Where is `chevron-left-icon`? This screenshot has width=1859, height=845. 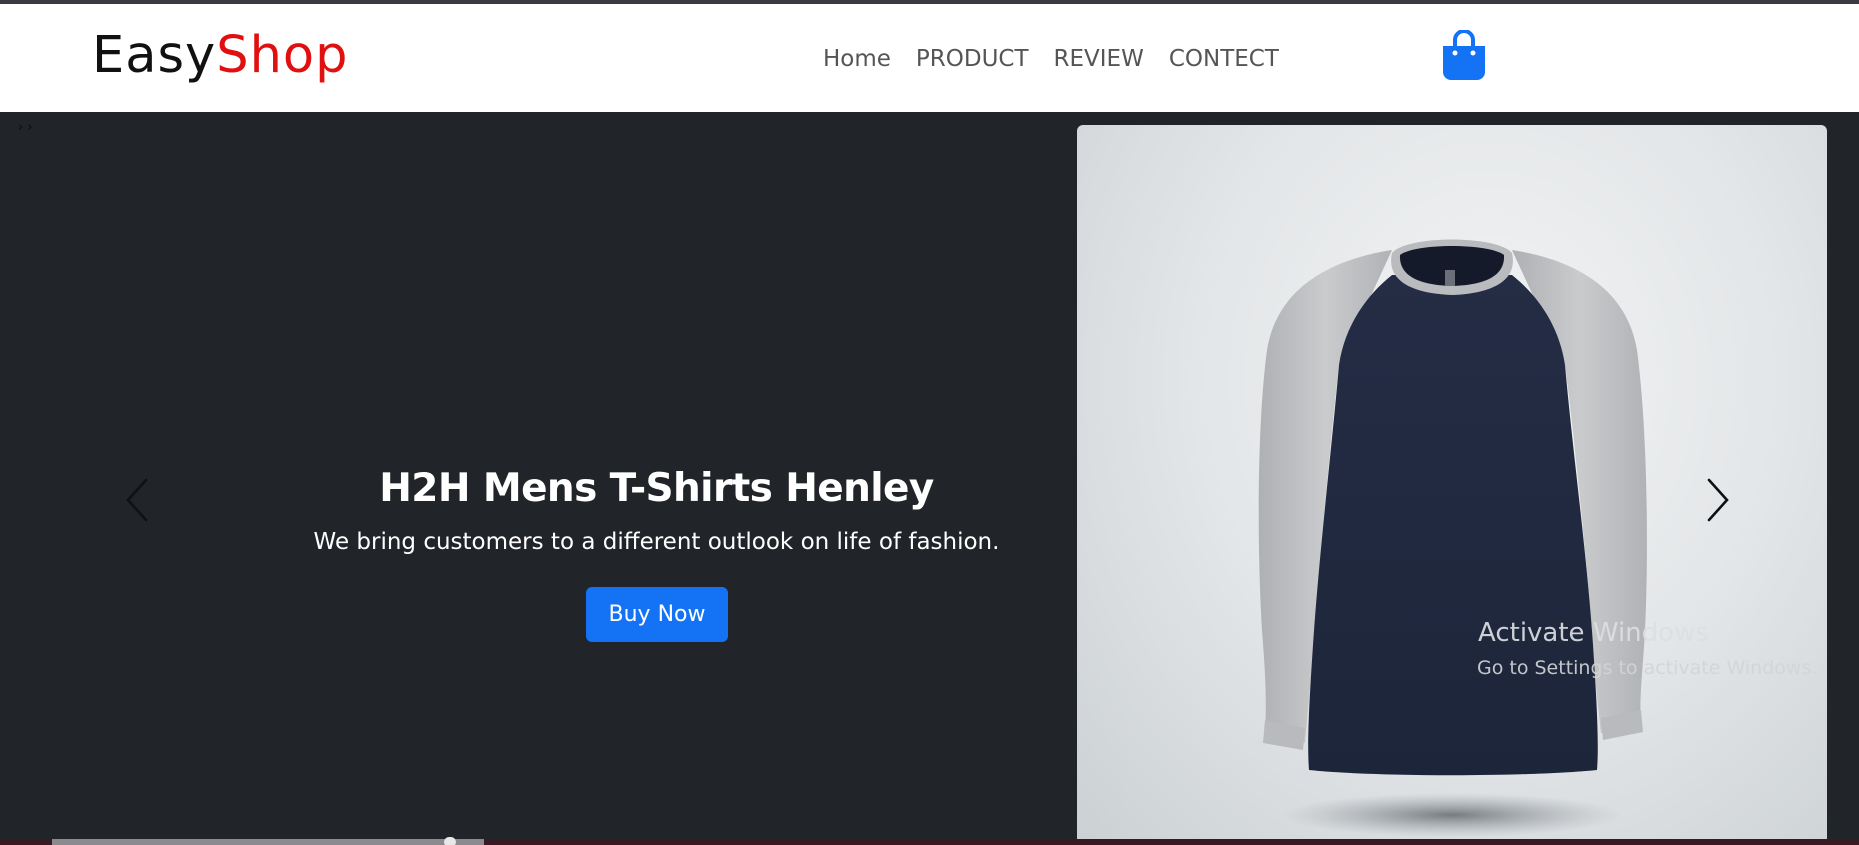 chevron-left-icon is located at coordinates (138, 500).